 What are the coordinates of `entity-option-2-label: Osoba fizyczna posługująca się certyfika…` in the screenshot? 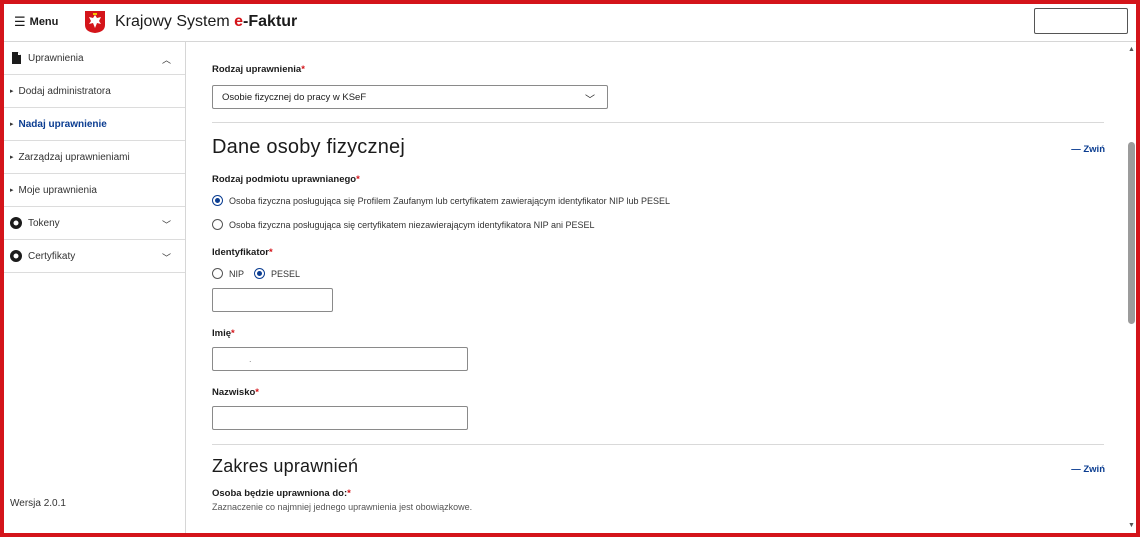 It's located at (412, 224).